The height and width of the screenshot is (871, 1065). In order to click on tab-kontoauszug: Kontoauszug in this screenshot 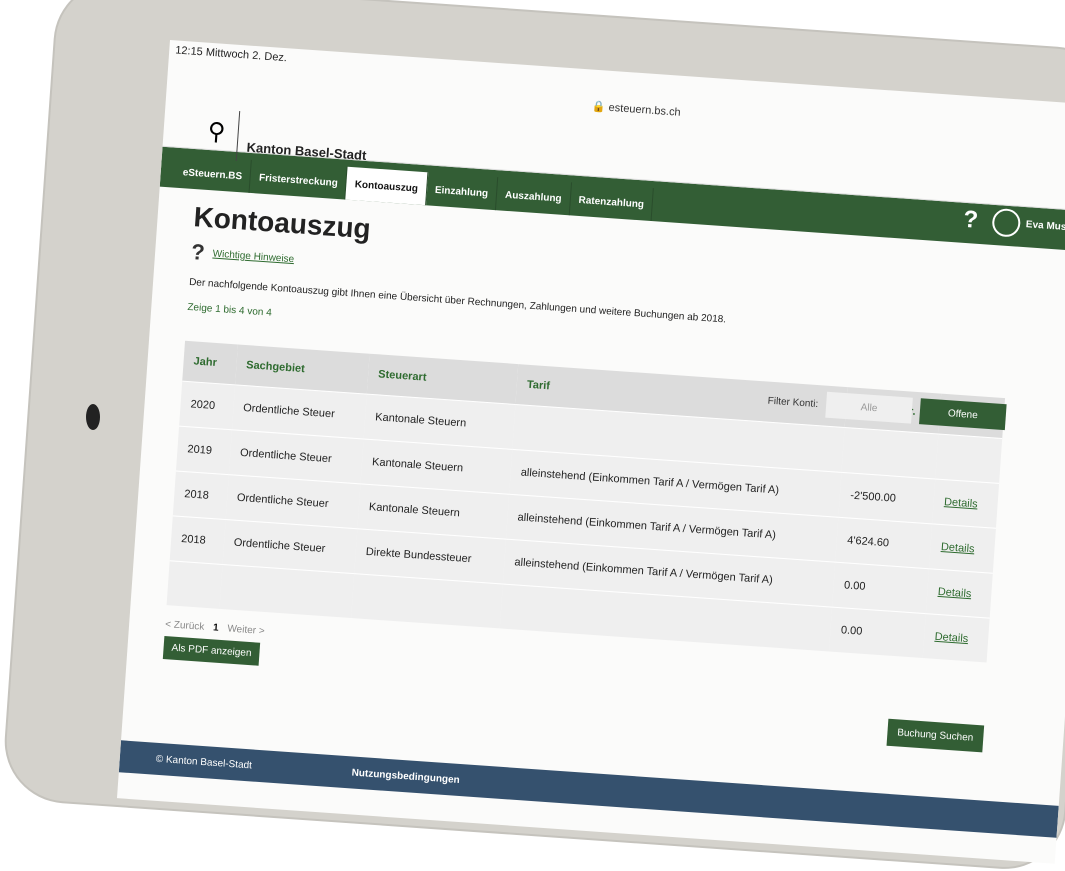, I will do `click(387, 186)`.